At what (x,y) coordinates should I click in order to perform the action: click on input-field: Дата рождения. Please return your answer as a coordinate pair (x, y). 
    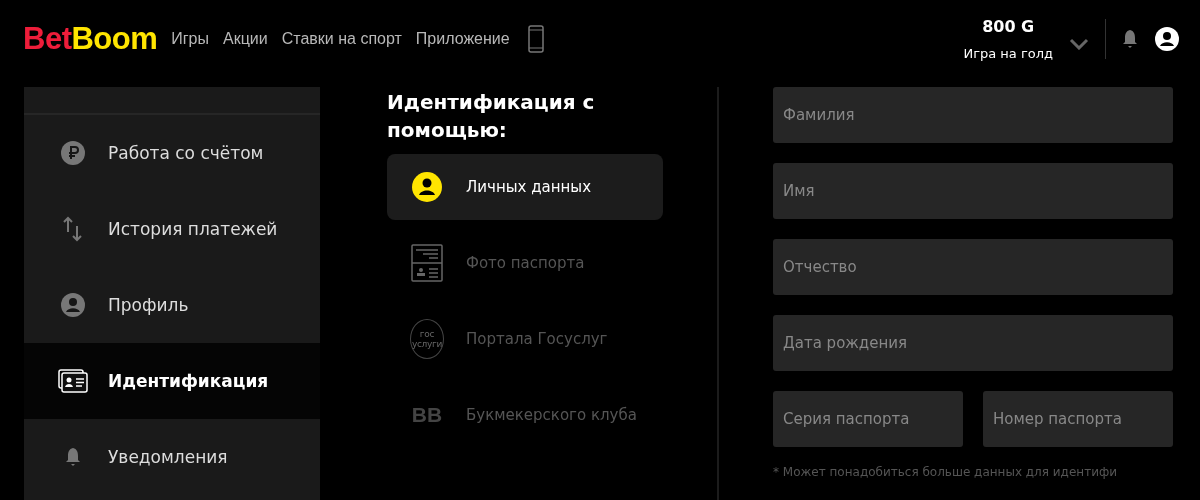
    Looking at the image, I should click on (973, 343).